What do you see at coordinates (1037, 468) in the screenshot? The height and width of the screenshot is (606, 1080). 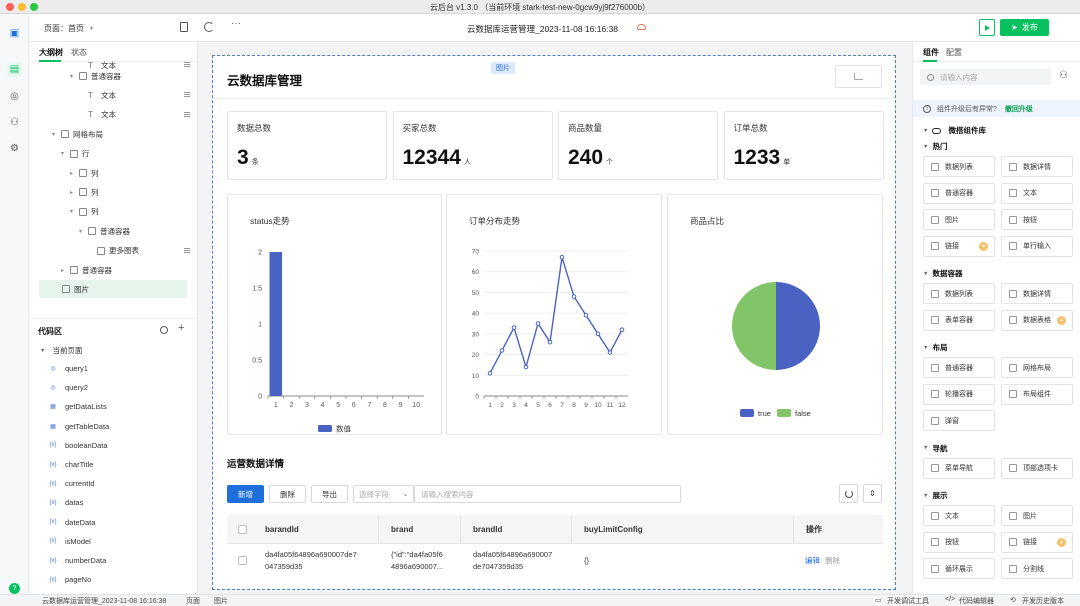 I see `component-item: 顶部选项卡` at bounding box center [1037, 468].